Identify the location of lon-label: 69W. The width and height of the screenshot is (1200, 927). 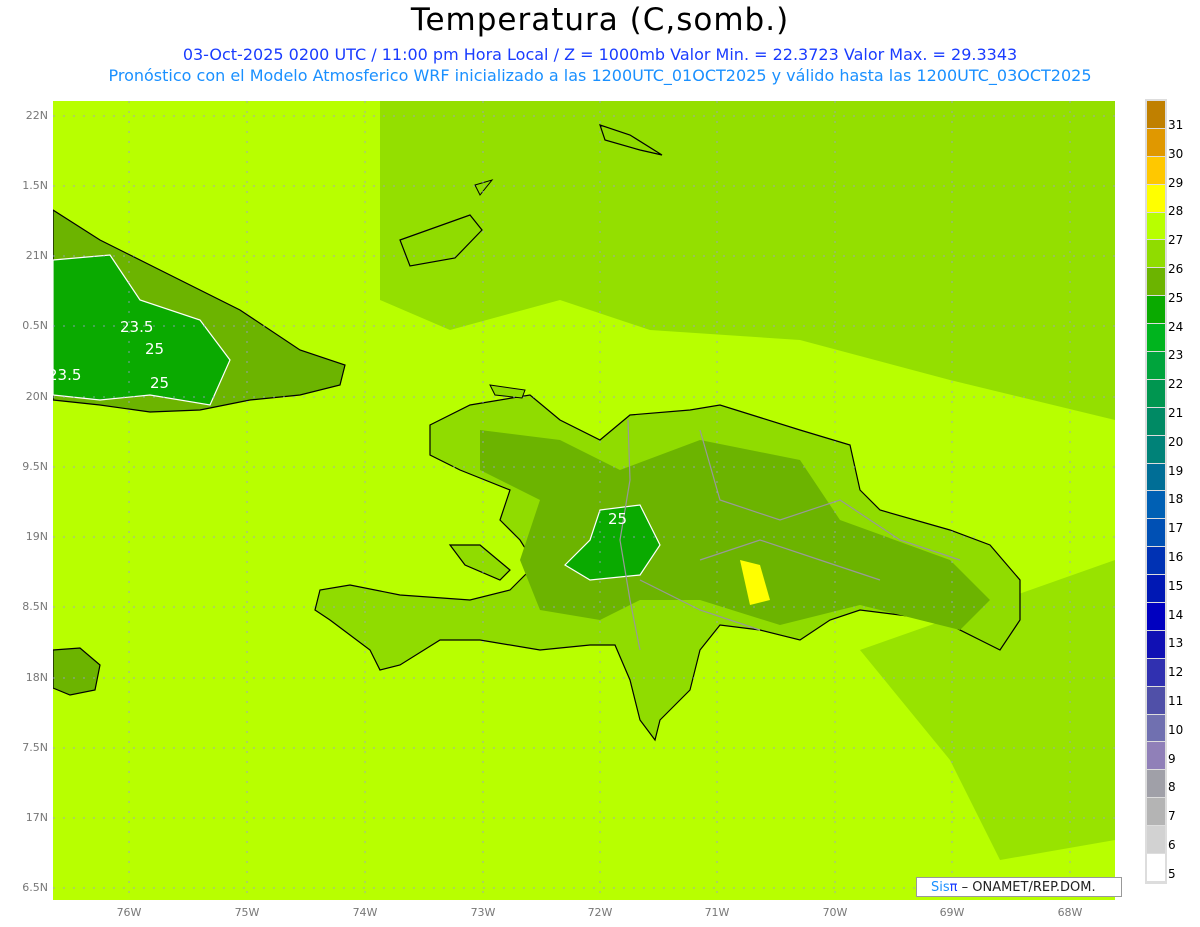
(952, 912).